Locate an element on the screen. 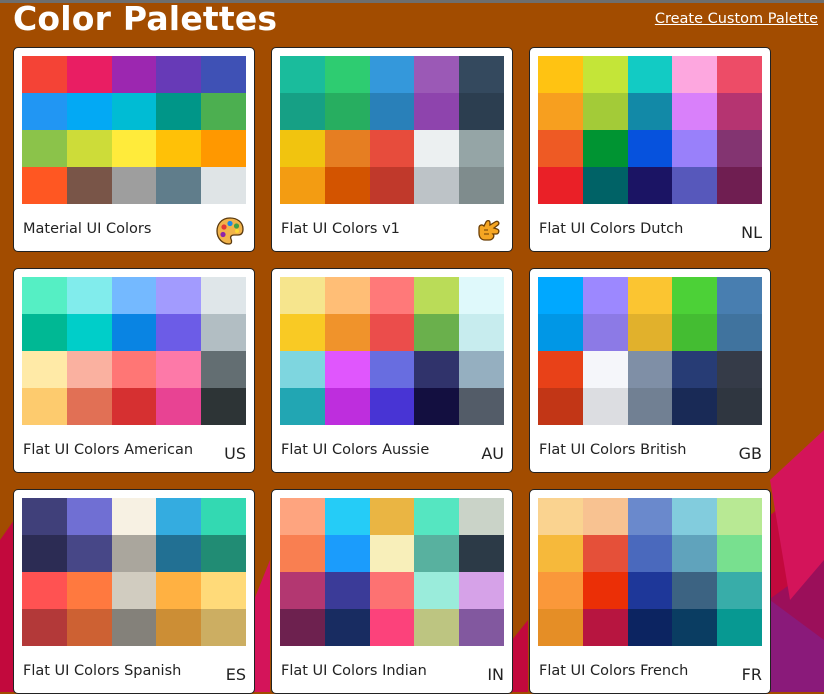 The image size is (824, 694). palette-card: Flat UI Colors Aussie AU is located at coordinates (392, 370).